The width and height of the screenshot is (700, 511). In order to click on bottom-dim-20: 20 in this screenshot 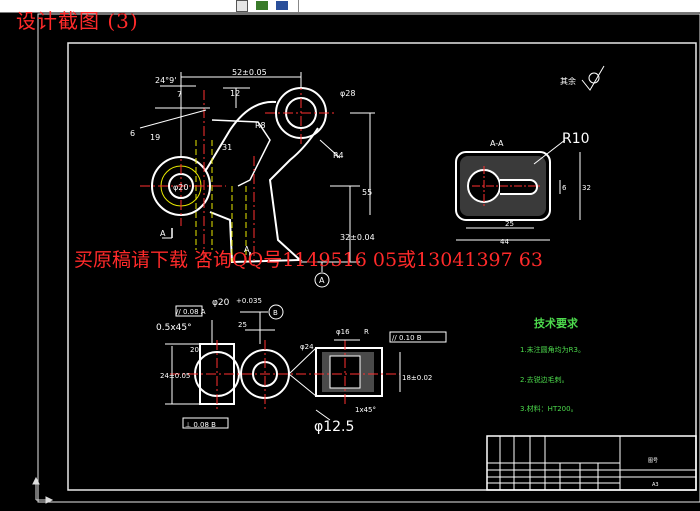, I will do `click(194, 350)`.